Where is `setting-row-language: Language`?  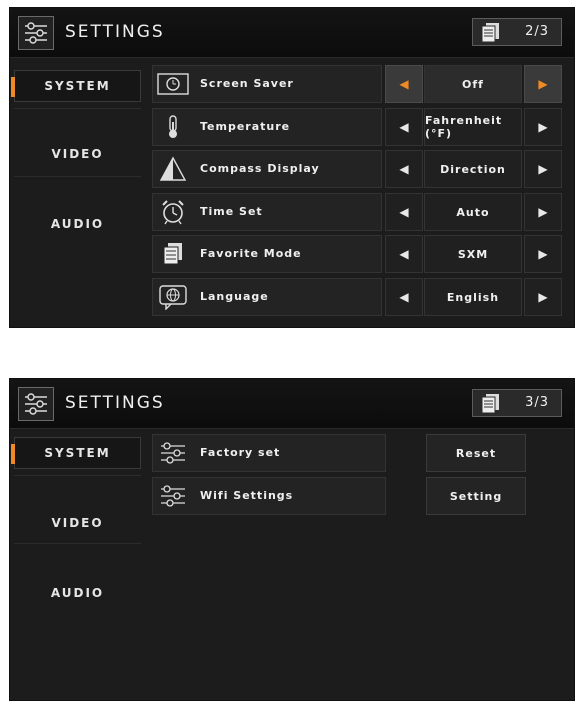 setting-row-language: Language is located at coordinates (267, 297).